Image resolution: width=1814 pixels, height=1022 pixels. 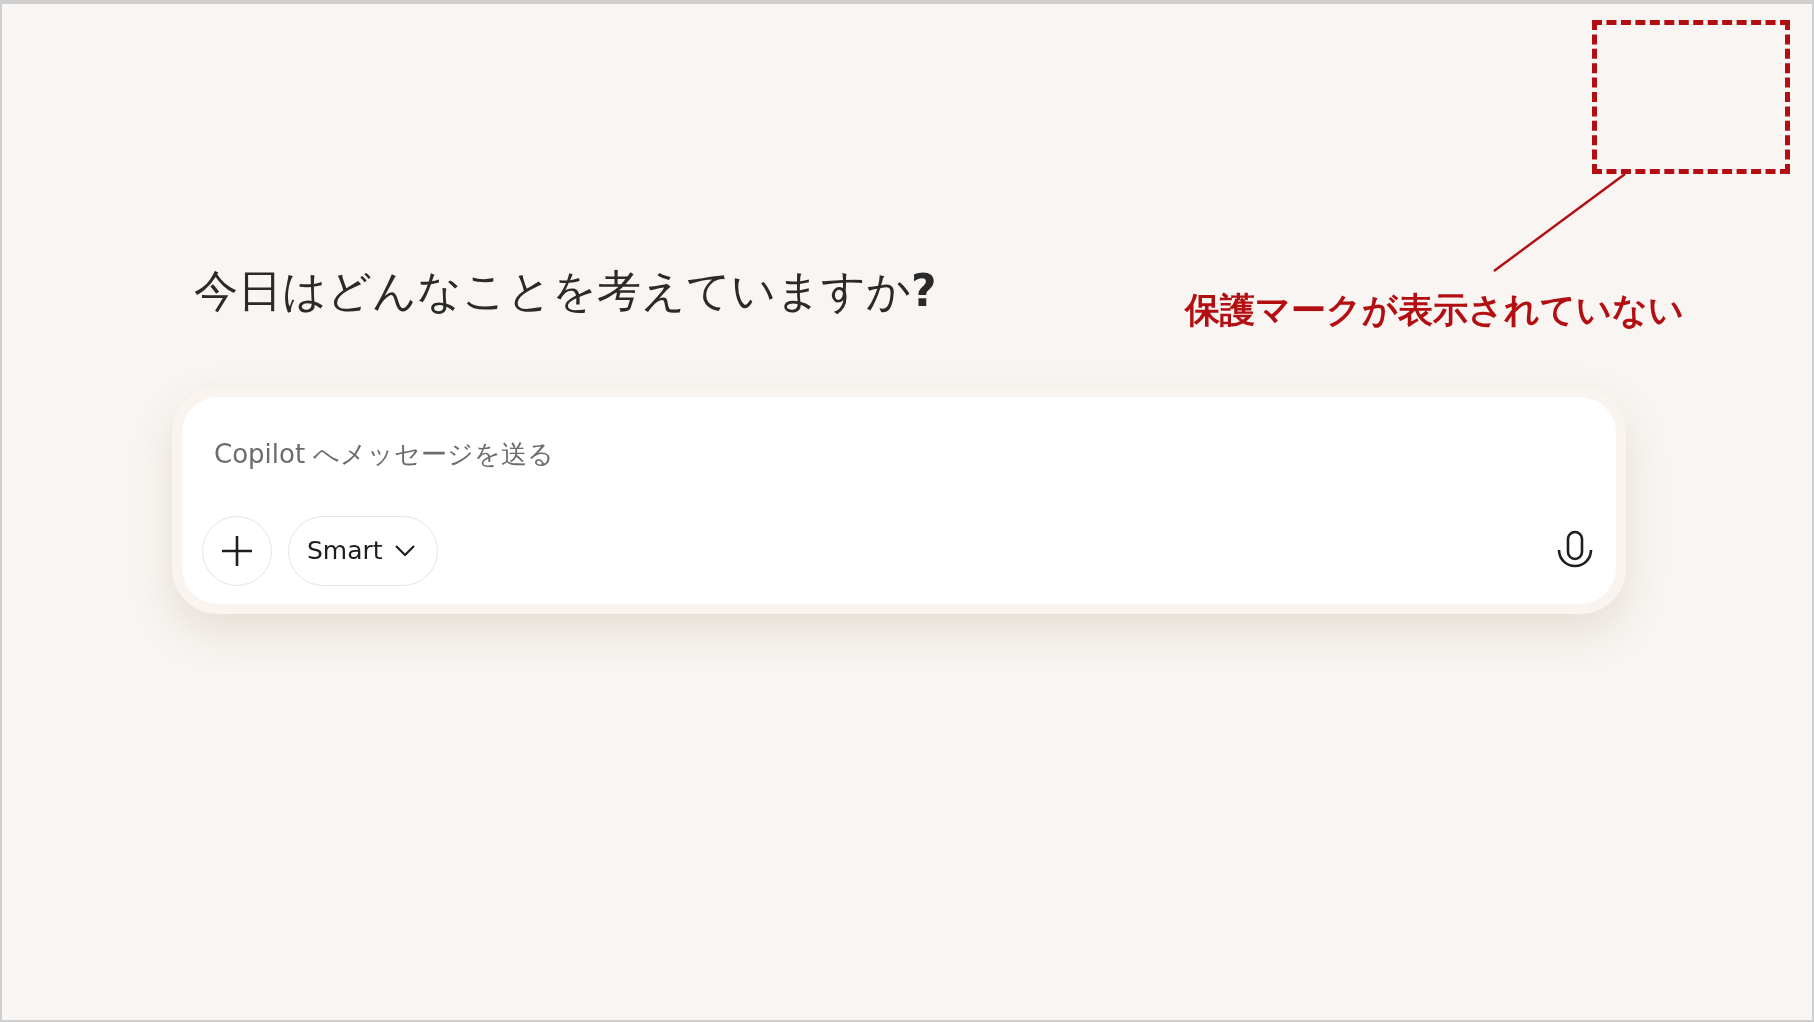 What do you see at coordinates (363, 551) in the screenshot?
I see `mode-dropdown: Smart` at bounding box center [363, 551].